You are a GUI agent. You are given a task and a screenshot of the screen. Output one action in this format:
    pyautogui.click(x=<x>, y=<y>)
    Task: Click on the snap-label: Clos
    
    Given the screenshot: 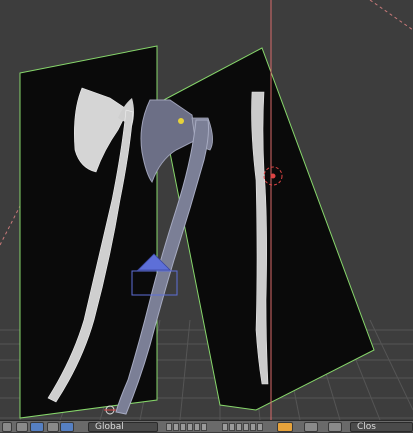 What is the action you would take?
    pyautogui.click(x=366, y=427)
    